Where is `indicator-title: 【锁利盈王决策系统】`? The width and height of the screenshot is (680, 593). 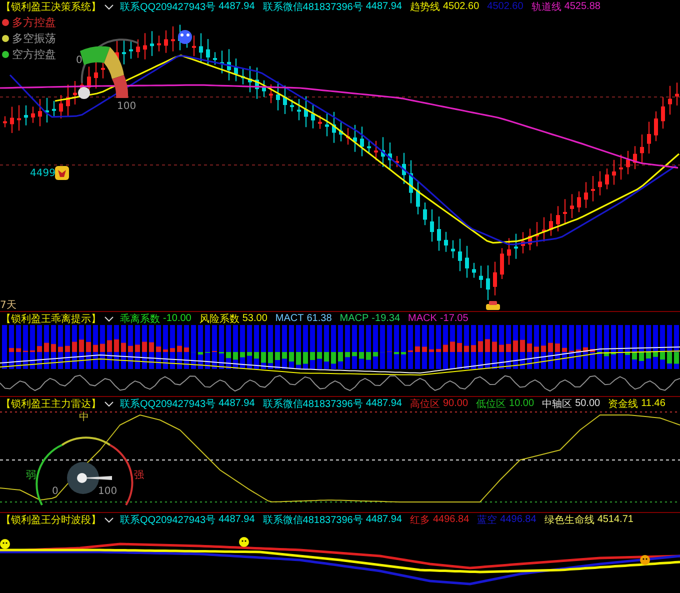 indicator-title: 【锁利盈王决策系统】 is located at coordinates (51, 7).